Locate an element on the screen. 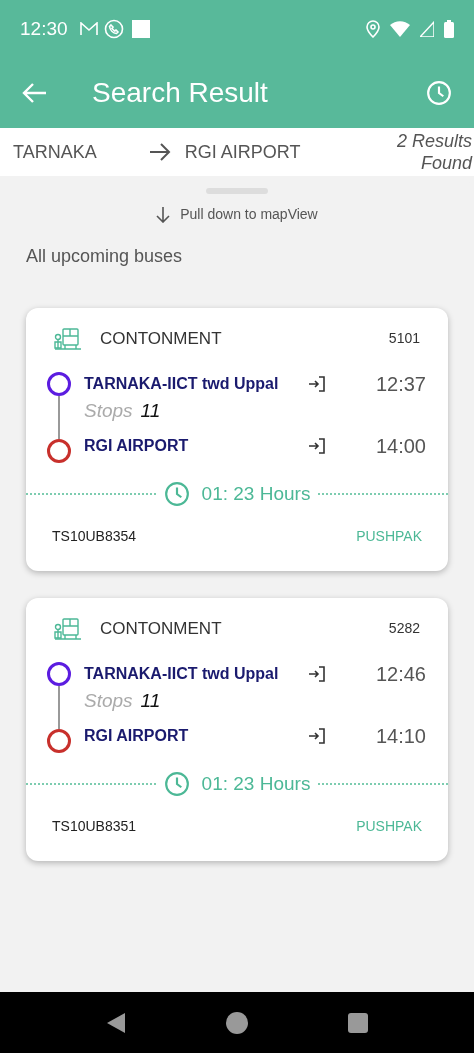 The image size is (474, 1053). arrival-time: 14:00 is located at coordinates (400, 446).